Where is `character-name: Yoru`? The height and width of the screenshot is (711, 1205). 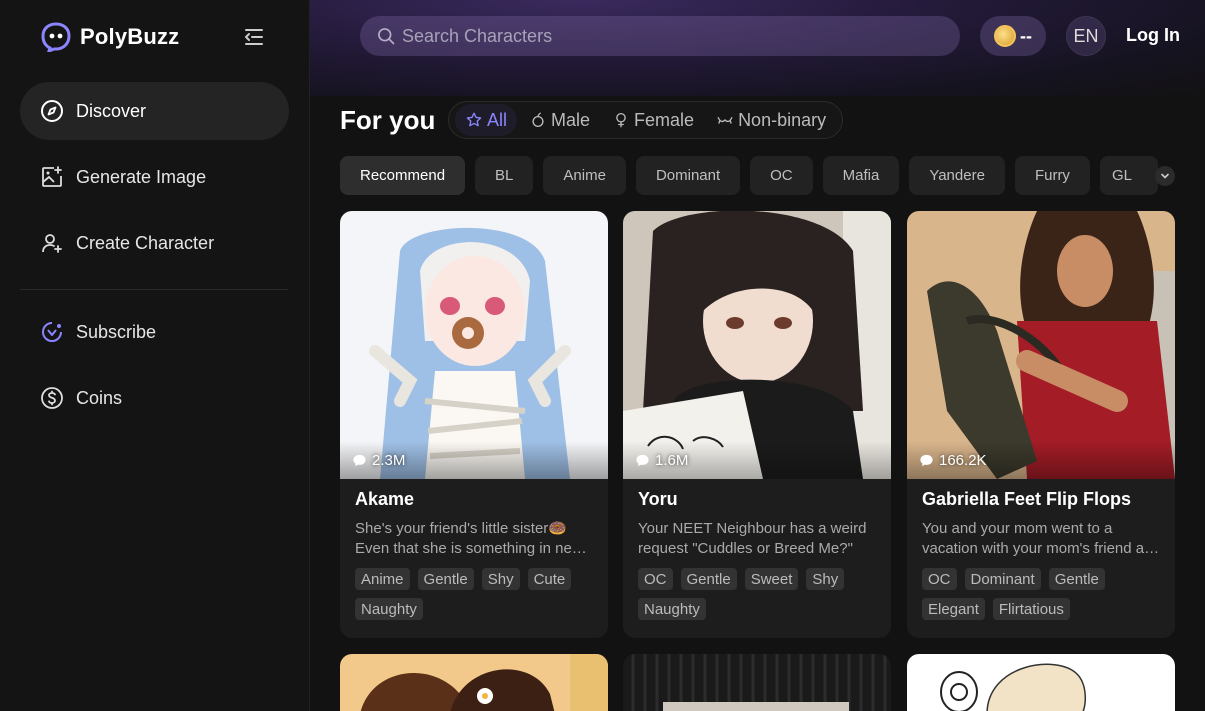
character-name: Yoru is located at coordinates (658, 499).